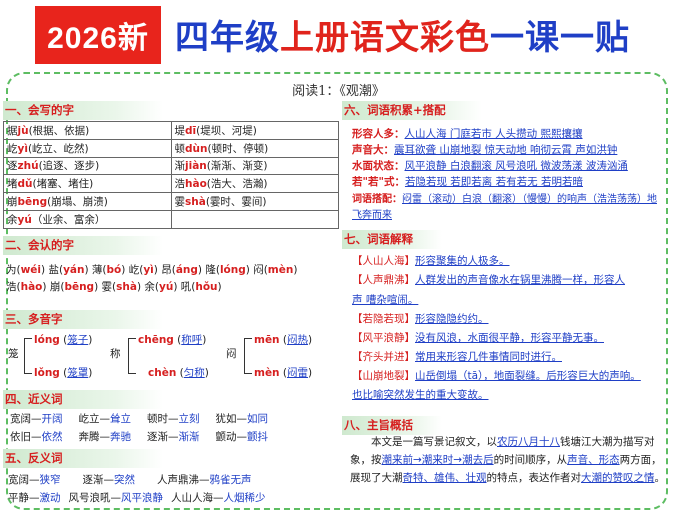 The width and height of the screenshot is (677, 515). What do you see at coordinates (478, 338) in the screenshot?
I see `explain-item: 【风平浪静】没有风浪，水面很平静，形容平静无事。` at bounding box center [478, 338].